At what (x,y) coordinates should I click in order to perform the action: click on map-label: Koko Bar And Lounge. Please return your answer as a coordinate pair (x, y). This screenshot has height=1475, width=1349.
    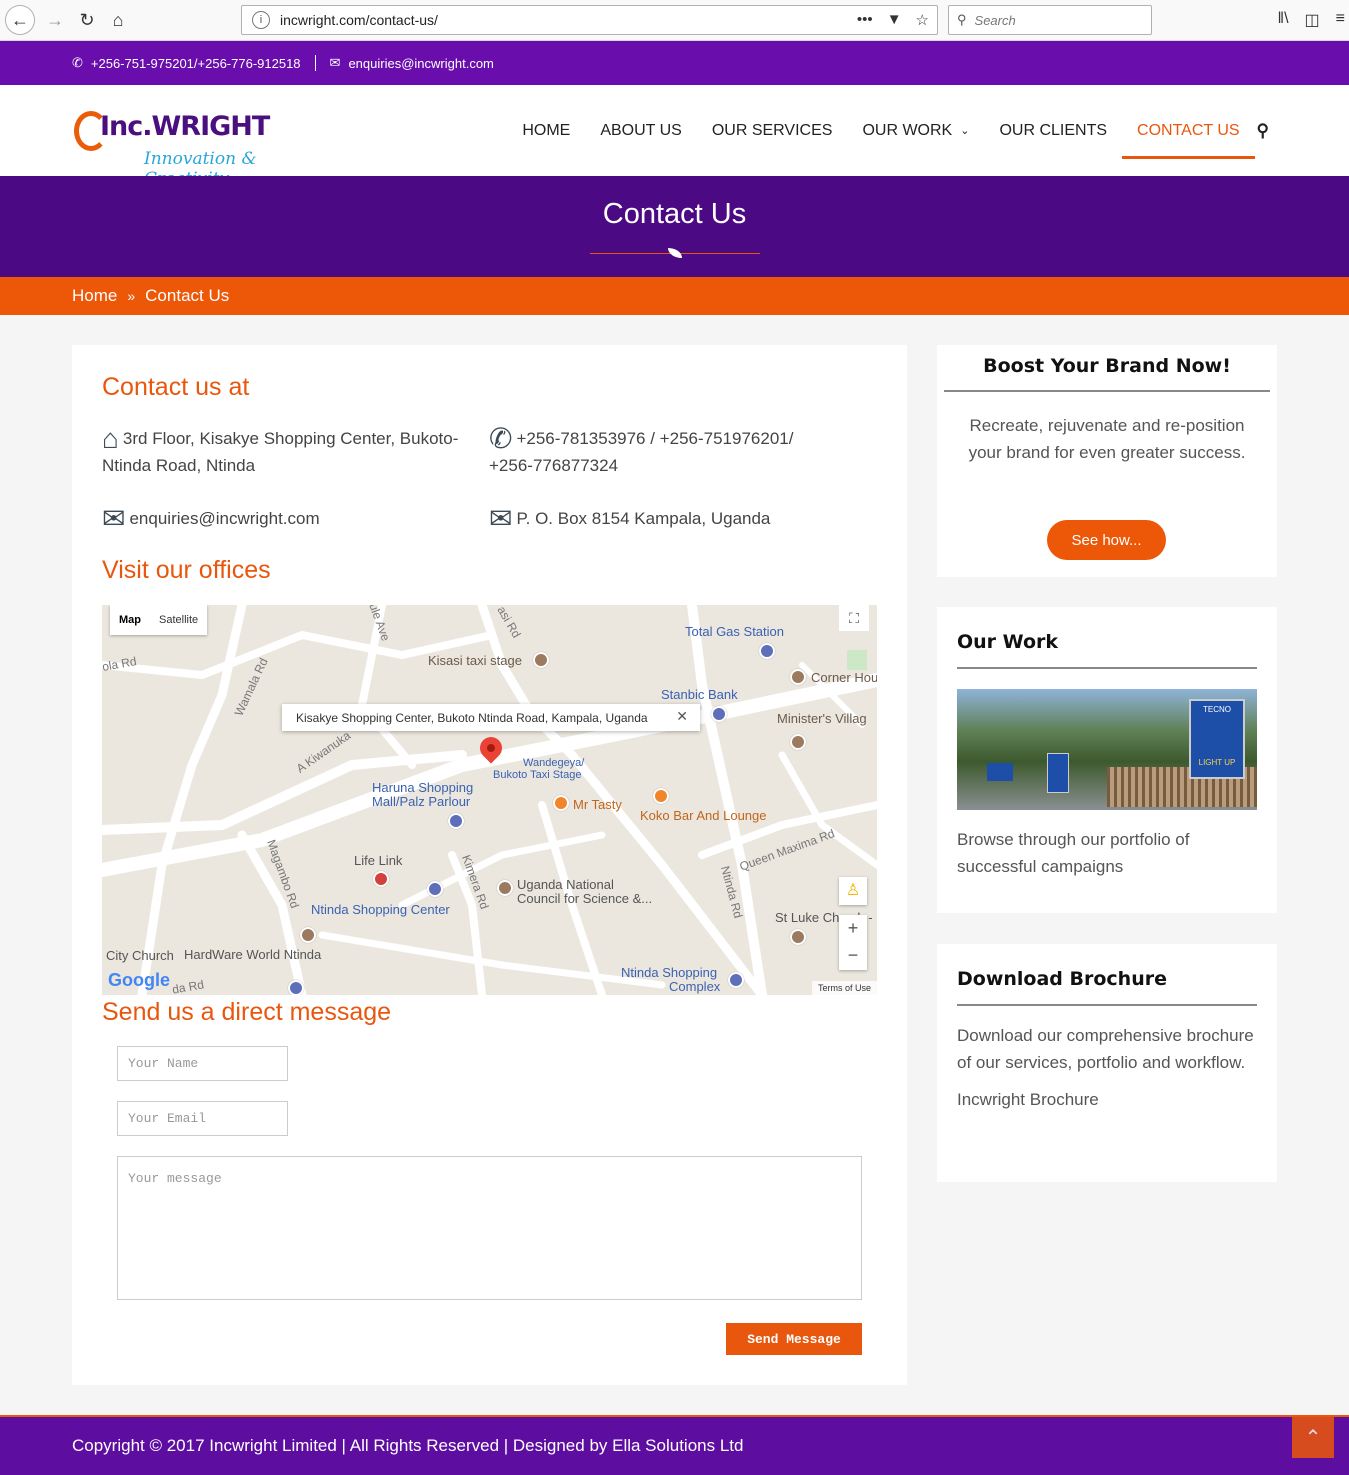
    Looking at the image, I should click on (703, 815).